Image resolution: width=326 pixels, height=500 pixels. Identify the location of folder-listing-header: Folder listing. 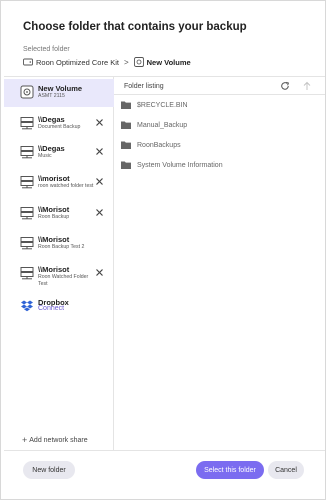
(219, 86).